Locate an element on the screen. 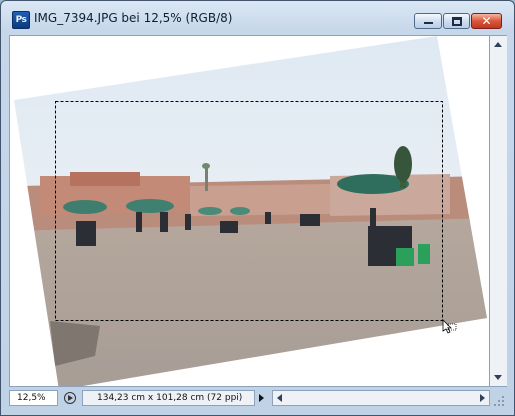  status-menu-arrow-icon is located at coordinates (262, 398).